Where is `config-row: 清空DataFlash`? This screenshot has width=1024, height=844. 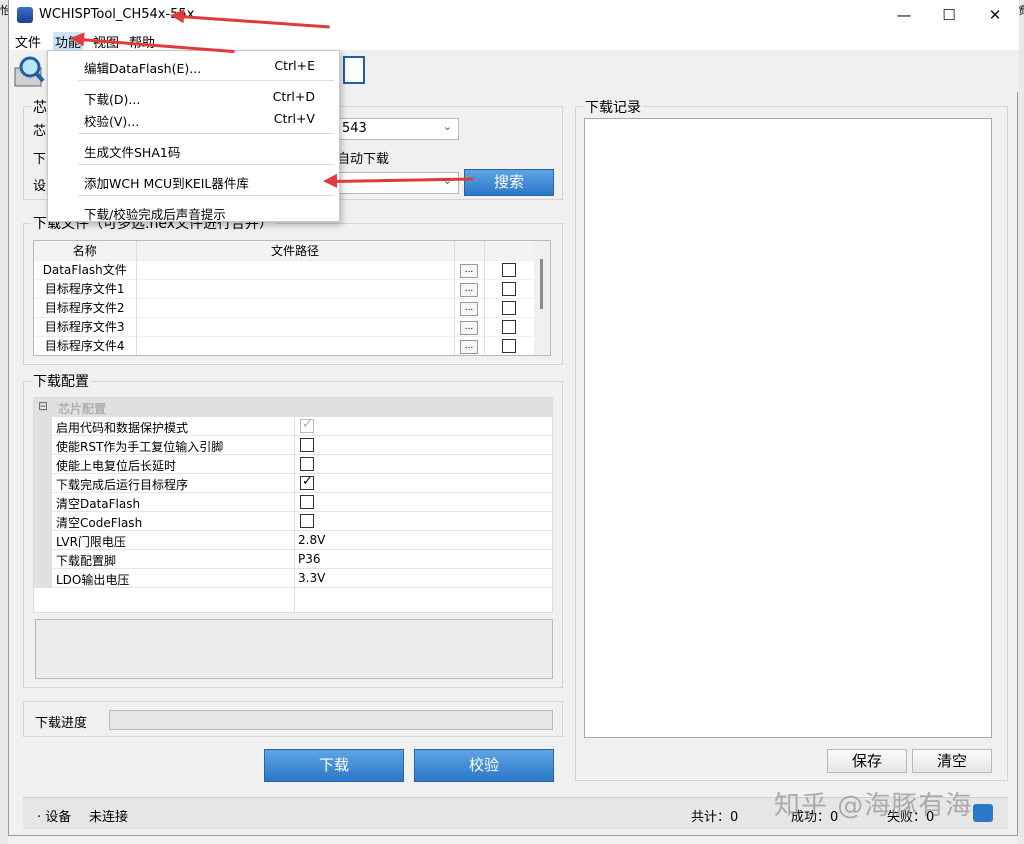 config-row: 清空DataFlash is located at coordinates (293, 502).